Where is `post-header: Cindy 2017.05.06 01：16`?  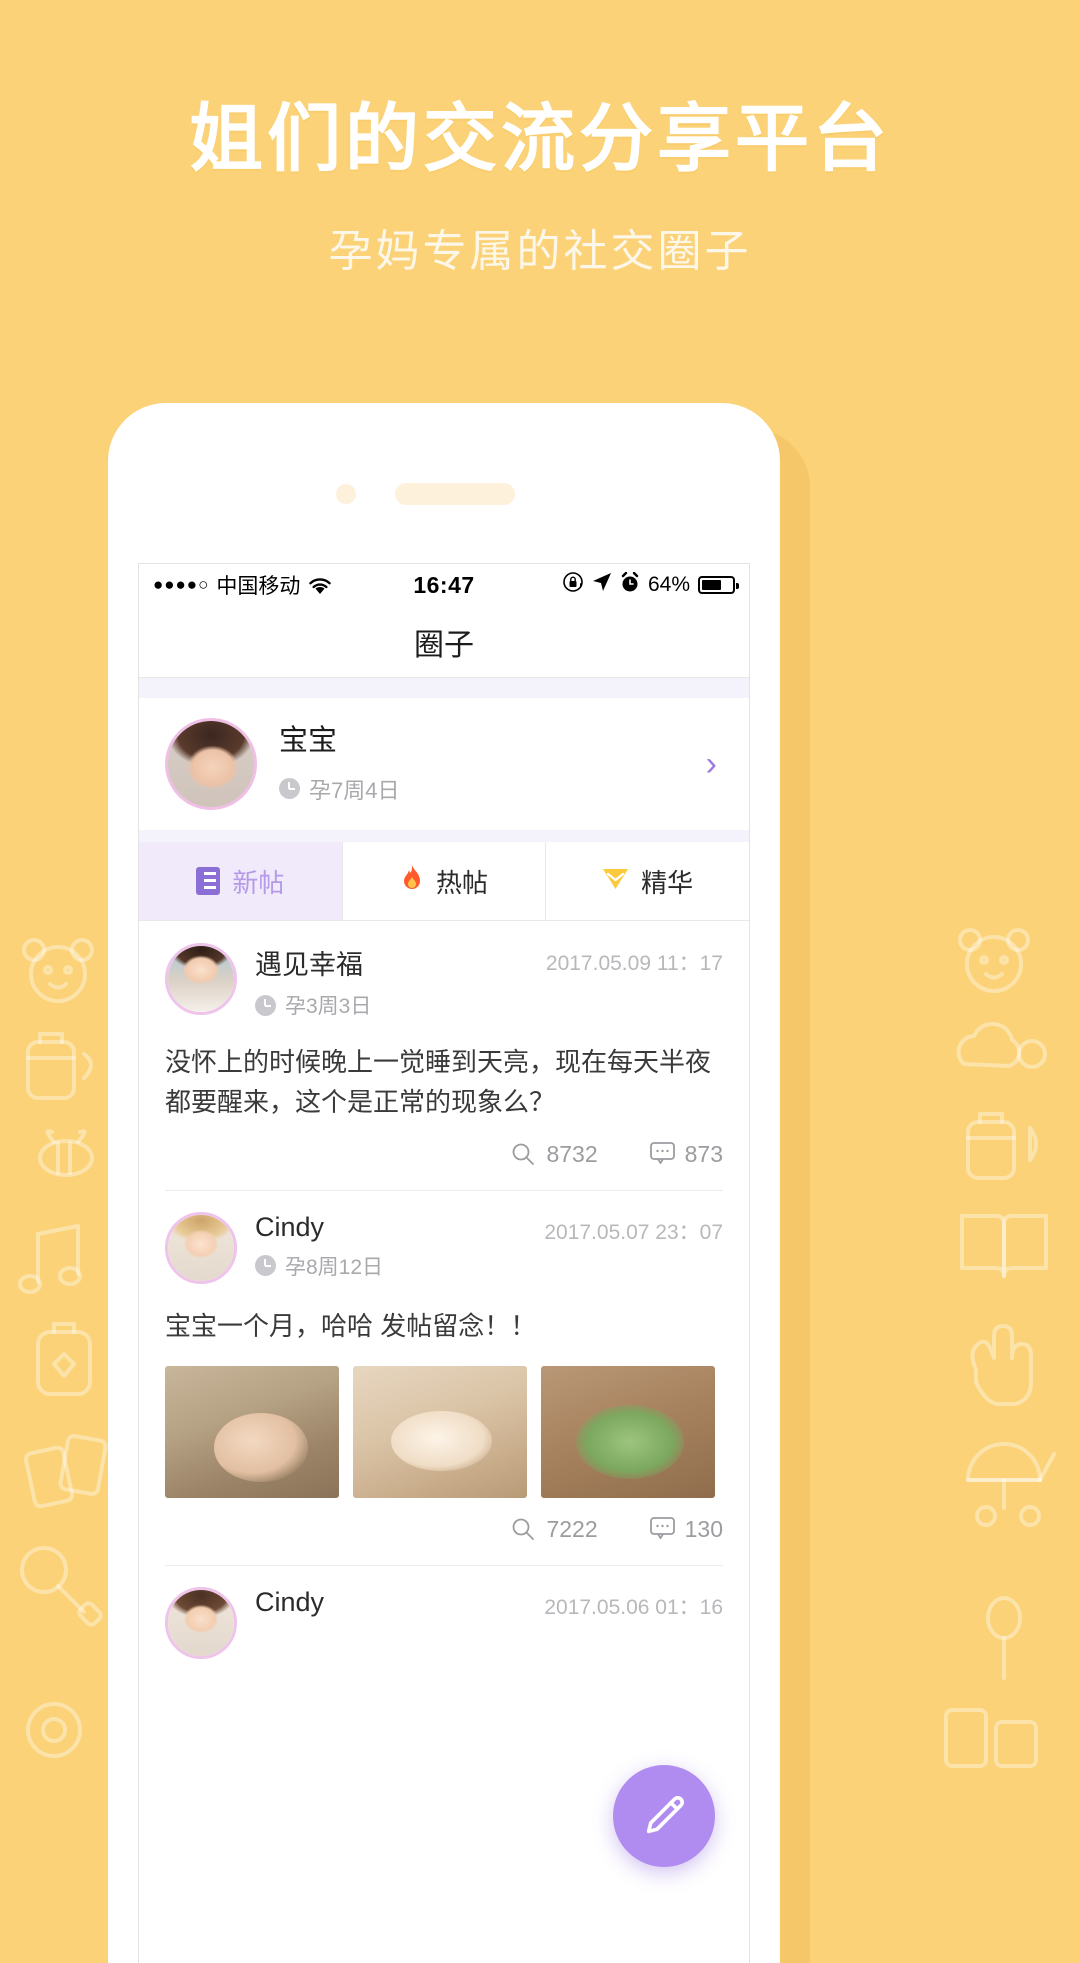 post-header: Cindy 2017.05.06 01：16 is located at coordinates (444, 1622).